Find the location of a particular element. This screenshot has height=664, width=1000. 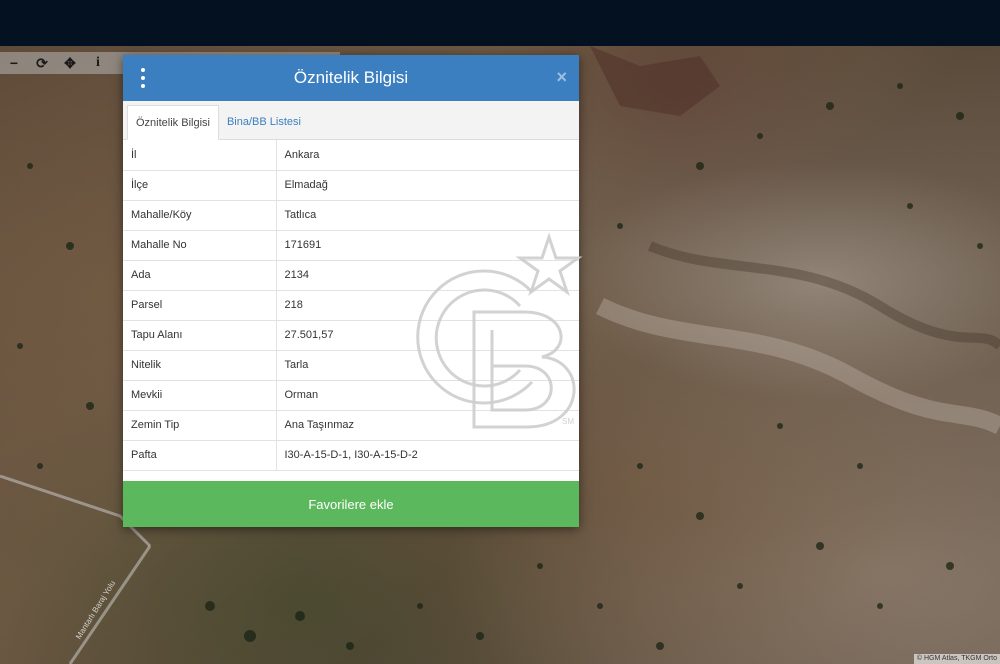

attribute-value: Tarla is located at coordinates (427, 365).